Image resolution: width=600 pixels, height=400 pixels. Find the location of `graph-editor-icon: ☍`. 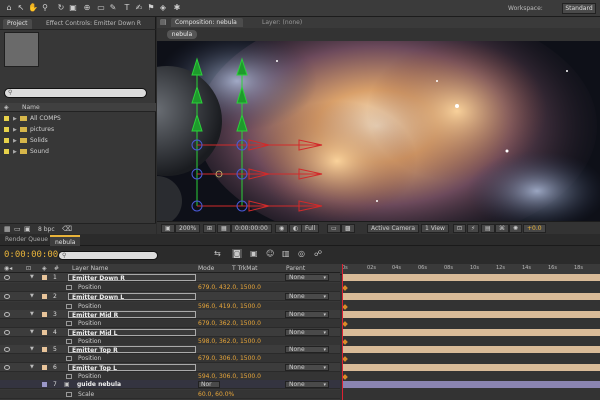

graph-editor-icon: ☍ is located at coordinates (318, 253).